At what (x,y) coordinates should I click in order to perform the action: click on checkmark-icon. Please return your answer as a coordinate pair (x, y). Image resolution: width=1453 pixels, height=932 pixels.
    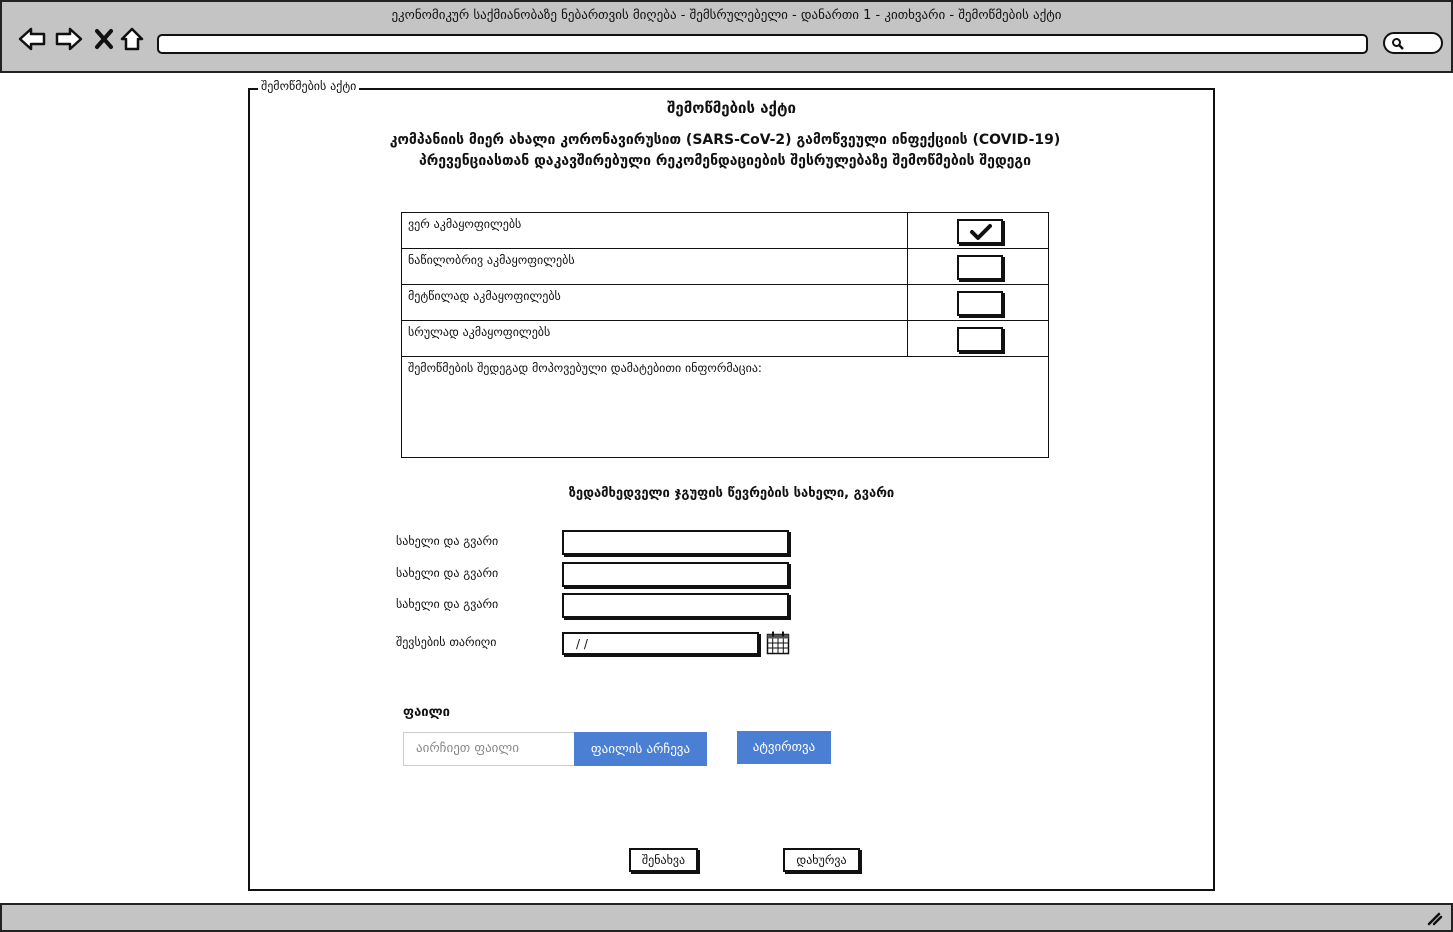
    Looking at the image, I should click on (981, 232).